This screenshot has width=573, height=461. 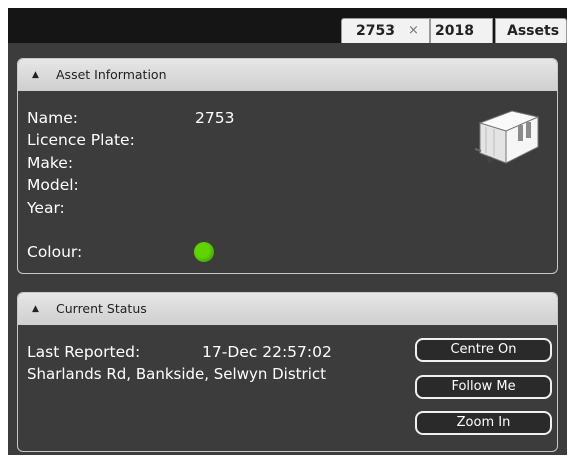 I want to click on tab-label: 2753, so click(x=375, y=31).